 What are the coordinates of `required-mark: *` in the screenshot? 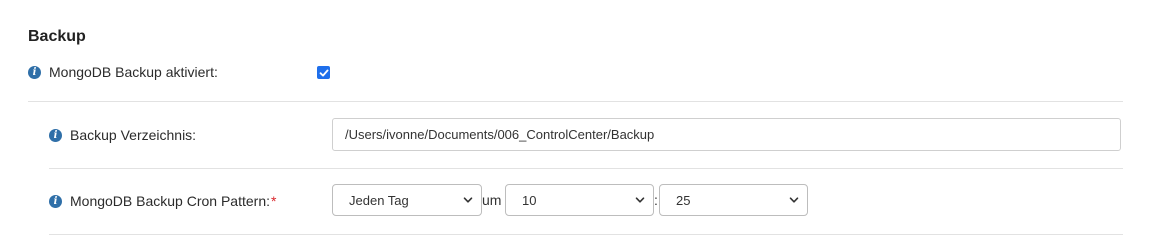 It's located at (274, 201).